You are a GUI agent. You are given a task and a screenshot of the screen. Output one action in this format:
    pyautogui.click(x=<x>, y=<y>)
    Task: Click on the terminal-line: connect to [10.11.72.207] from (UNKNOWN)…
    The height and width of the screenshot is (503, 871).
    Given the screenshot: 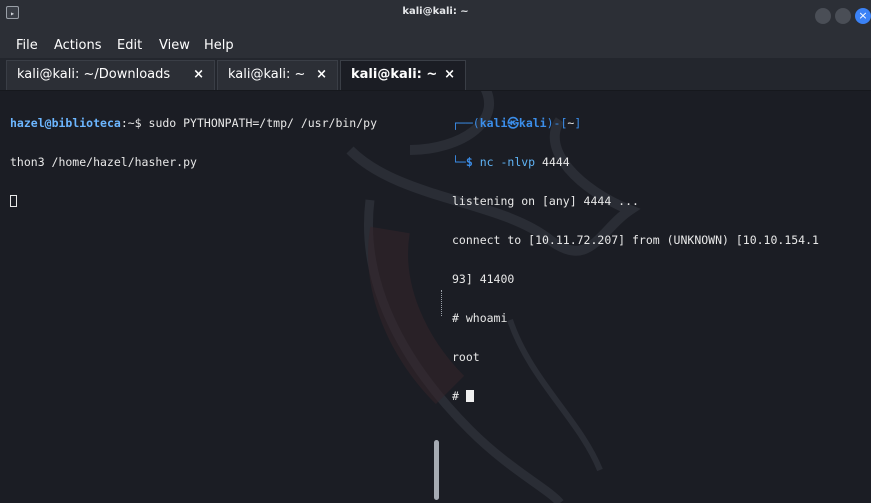 What is the action you would take?
    pyautogui.click(x=635, y=240)
    